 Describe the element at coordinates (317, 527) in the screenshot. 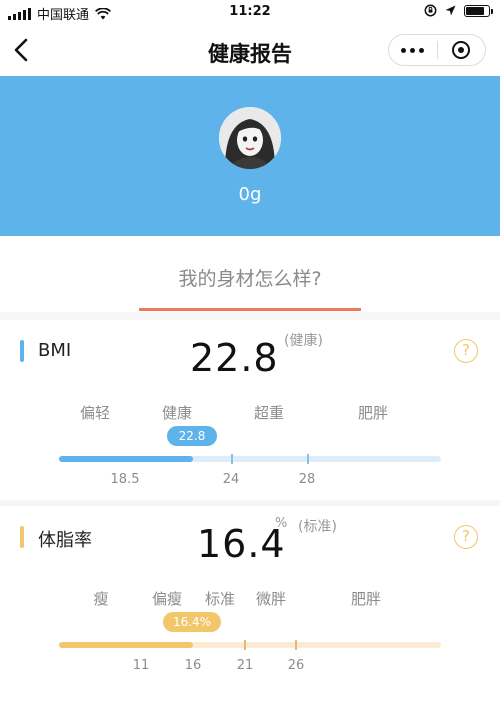

I see `body-fat-status: (标准)` at that location.